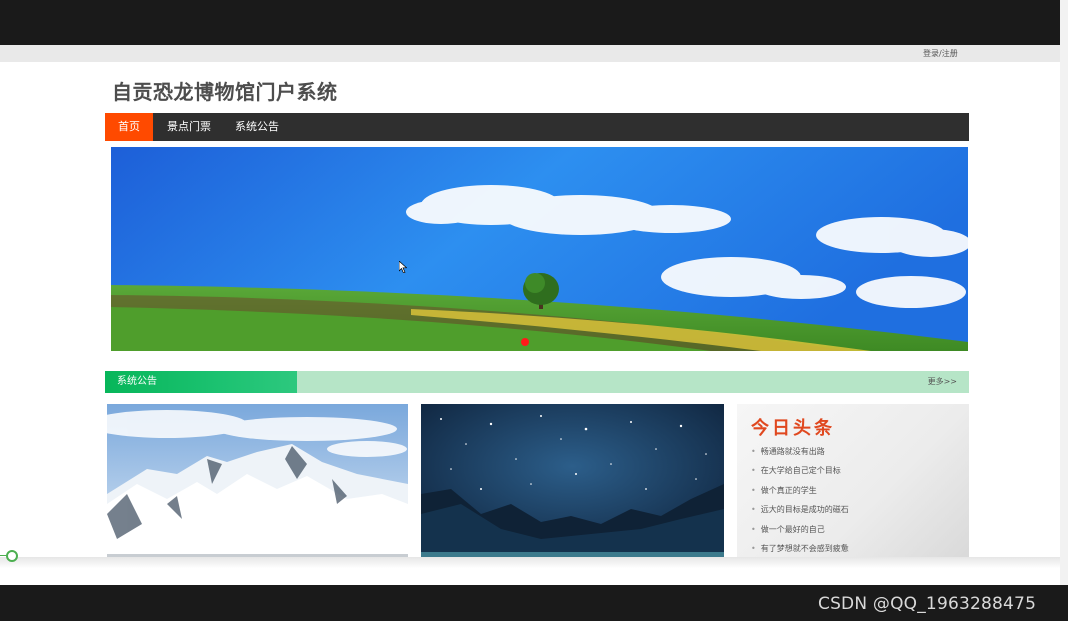  What do you see at coordinates (530, 22) in the screenshot?
I see `screen-top-bar` at bounding box center [530, 22].